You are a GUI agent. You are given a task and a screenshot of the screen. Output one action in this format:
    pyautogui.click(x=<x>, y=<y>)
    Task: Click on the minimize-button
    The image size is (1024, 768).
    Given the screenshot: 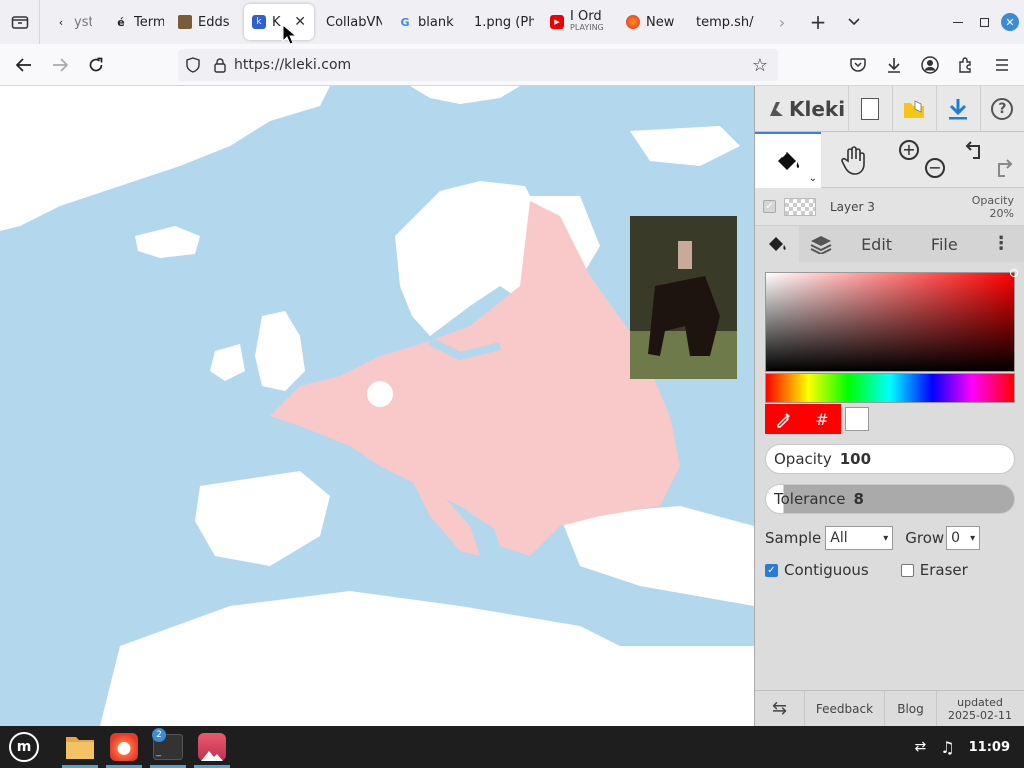 What is the action you would take?
    pyautogui.click(x=958, y=22)
    